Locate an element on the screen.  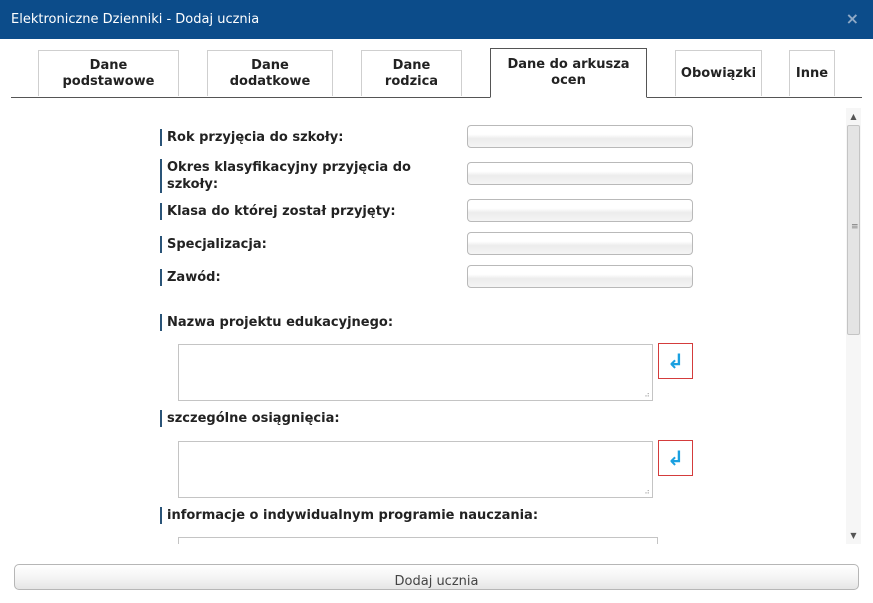
field-label: Rok przyjęcia do szkoły: is located at coordinates (303, 137).